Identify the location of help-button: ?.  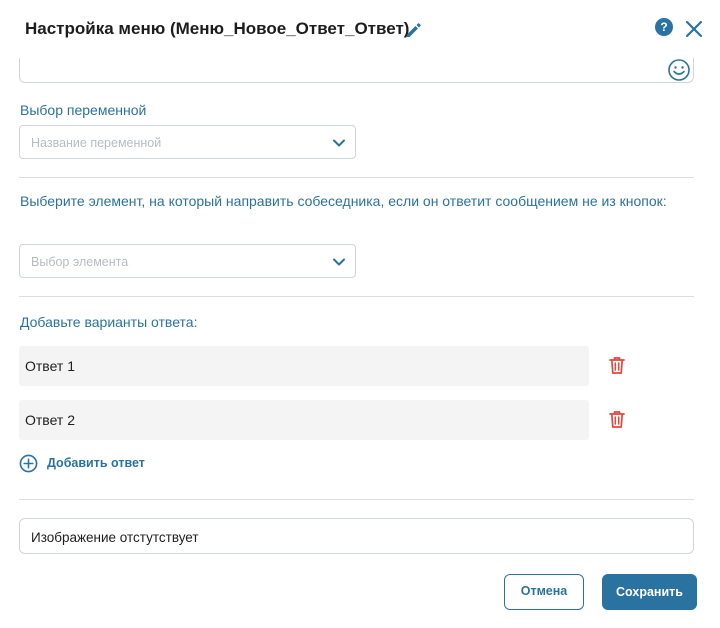
(664, 27).